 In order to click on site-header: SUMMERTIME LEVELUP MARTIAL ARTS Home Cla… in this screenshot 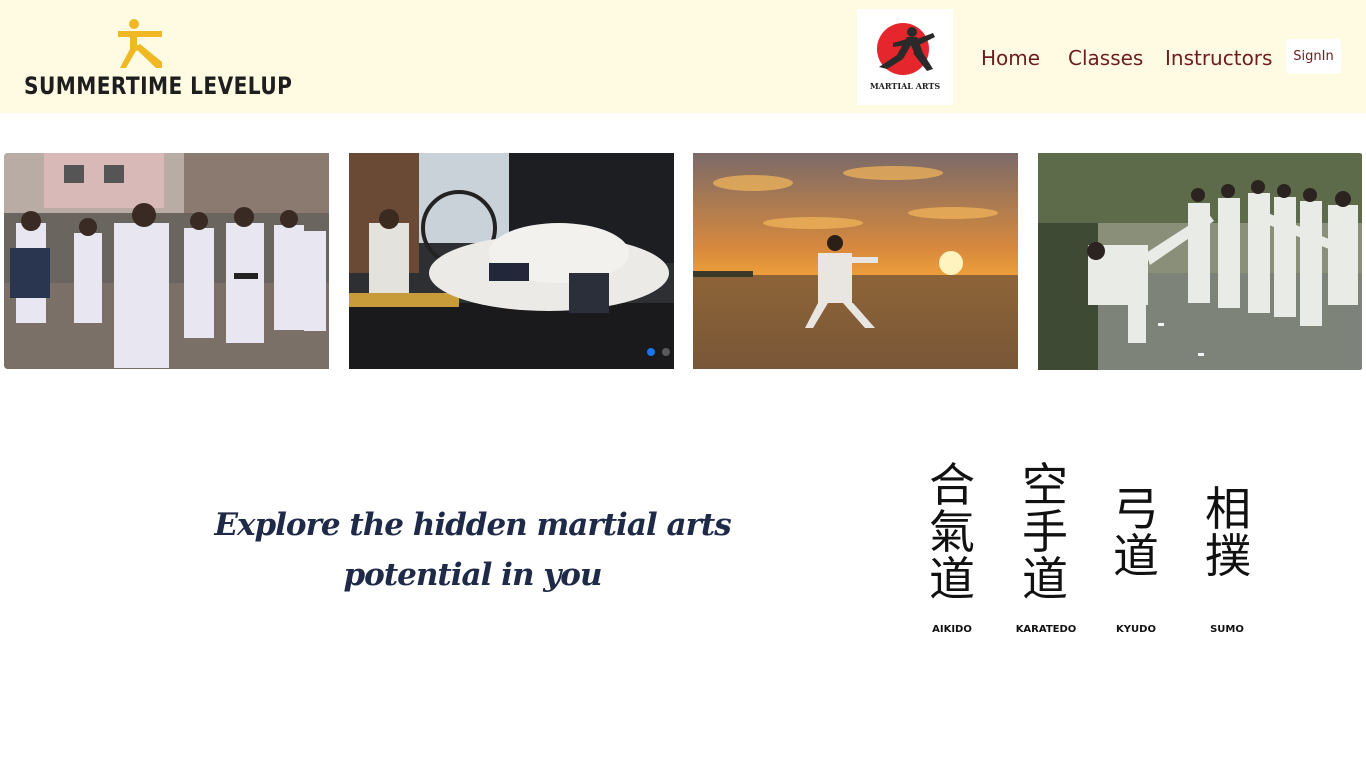, I will do `click(683, 56)`.